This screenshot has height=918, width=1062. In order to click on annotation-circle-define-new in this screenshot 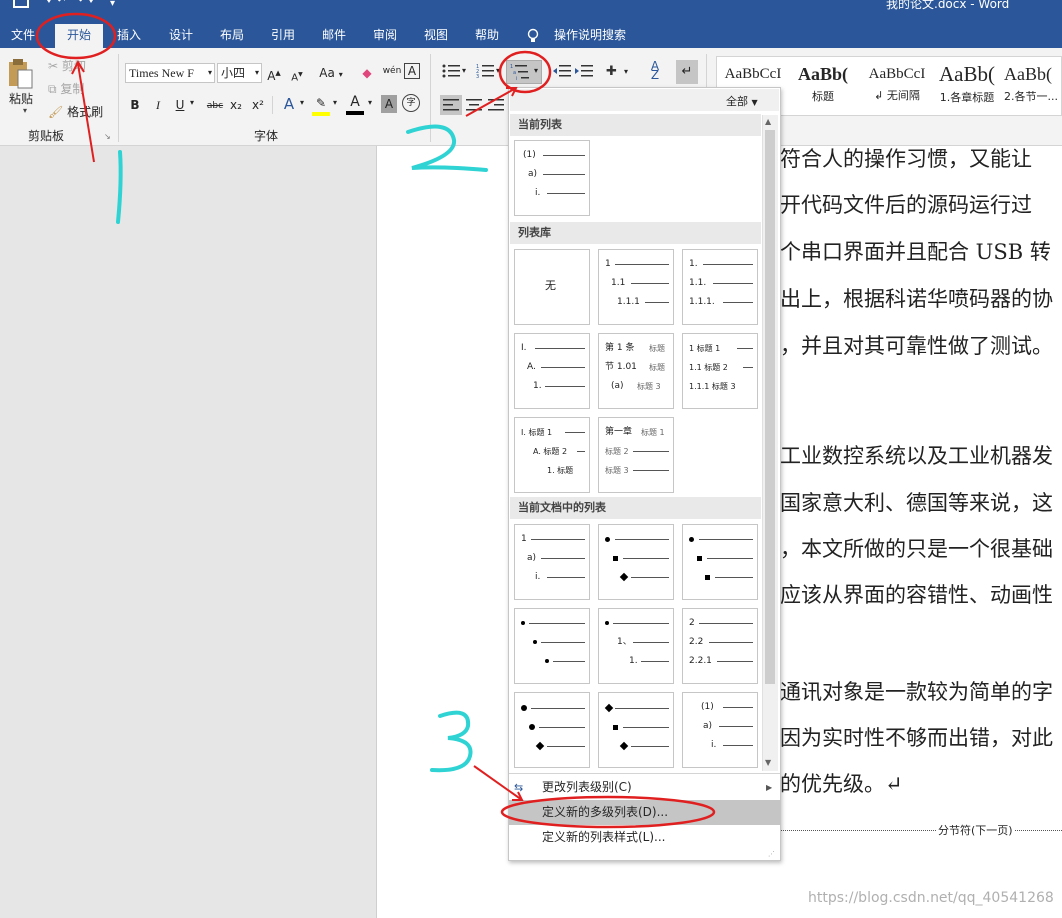, I will do `click(608, 812)`.